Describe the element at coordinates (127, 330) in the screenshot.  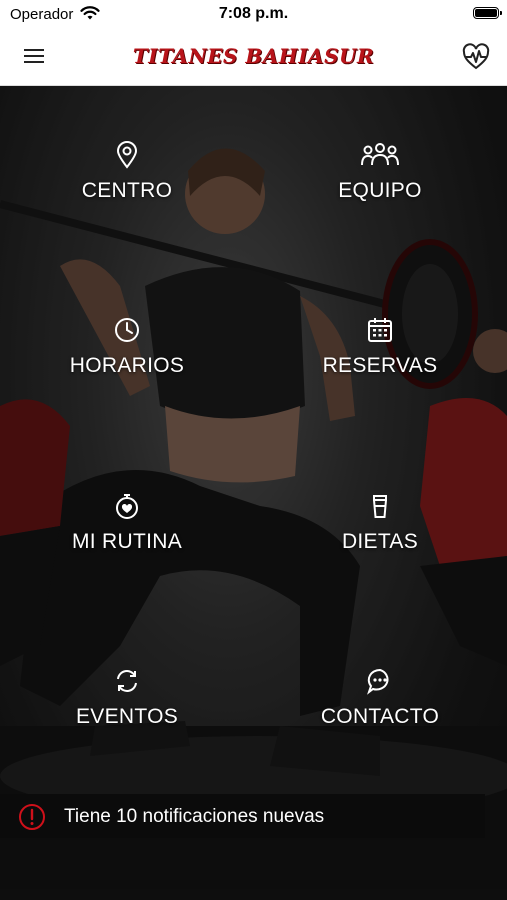
I see `clock-icon` at that location.